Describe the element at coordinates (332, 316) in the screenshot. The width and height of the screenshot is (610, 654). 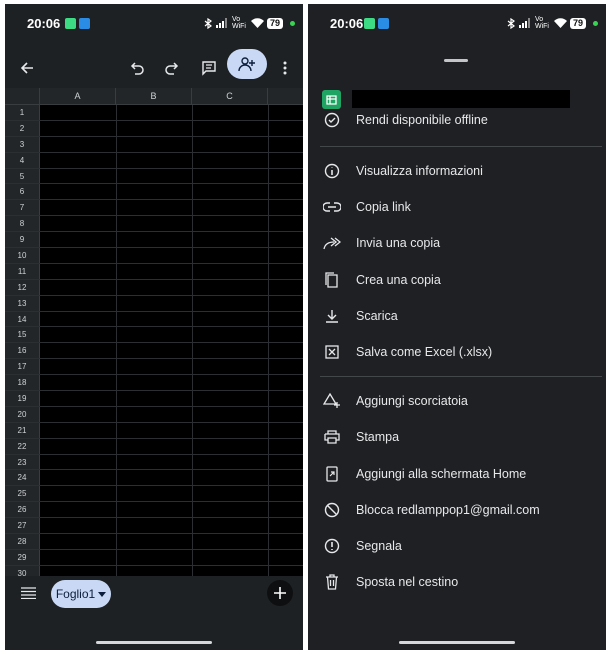
I see `download-icon` at that location.